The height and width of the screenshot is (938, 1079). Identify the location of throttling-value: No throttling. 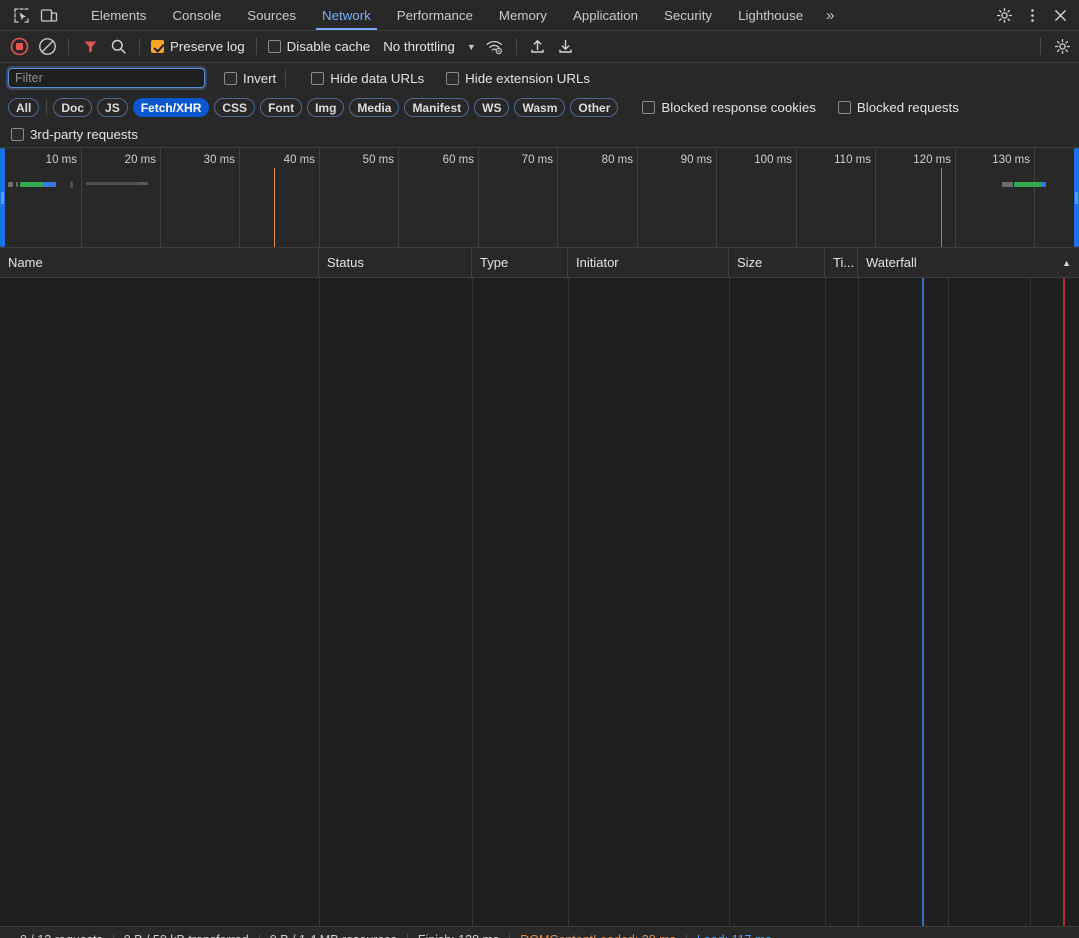
(419, 46).